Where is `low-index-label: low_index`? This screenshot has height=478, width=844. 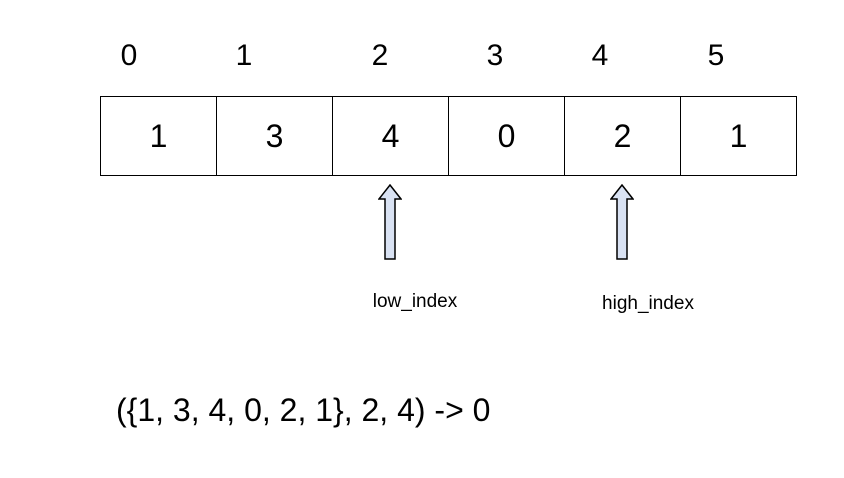
low-index-label: low_index is located at coordinates (415, 301).